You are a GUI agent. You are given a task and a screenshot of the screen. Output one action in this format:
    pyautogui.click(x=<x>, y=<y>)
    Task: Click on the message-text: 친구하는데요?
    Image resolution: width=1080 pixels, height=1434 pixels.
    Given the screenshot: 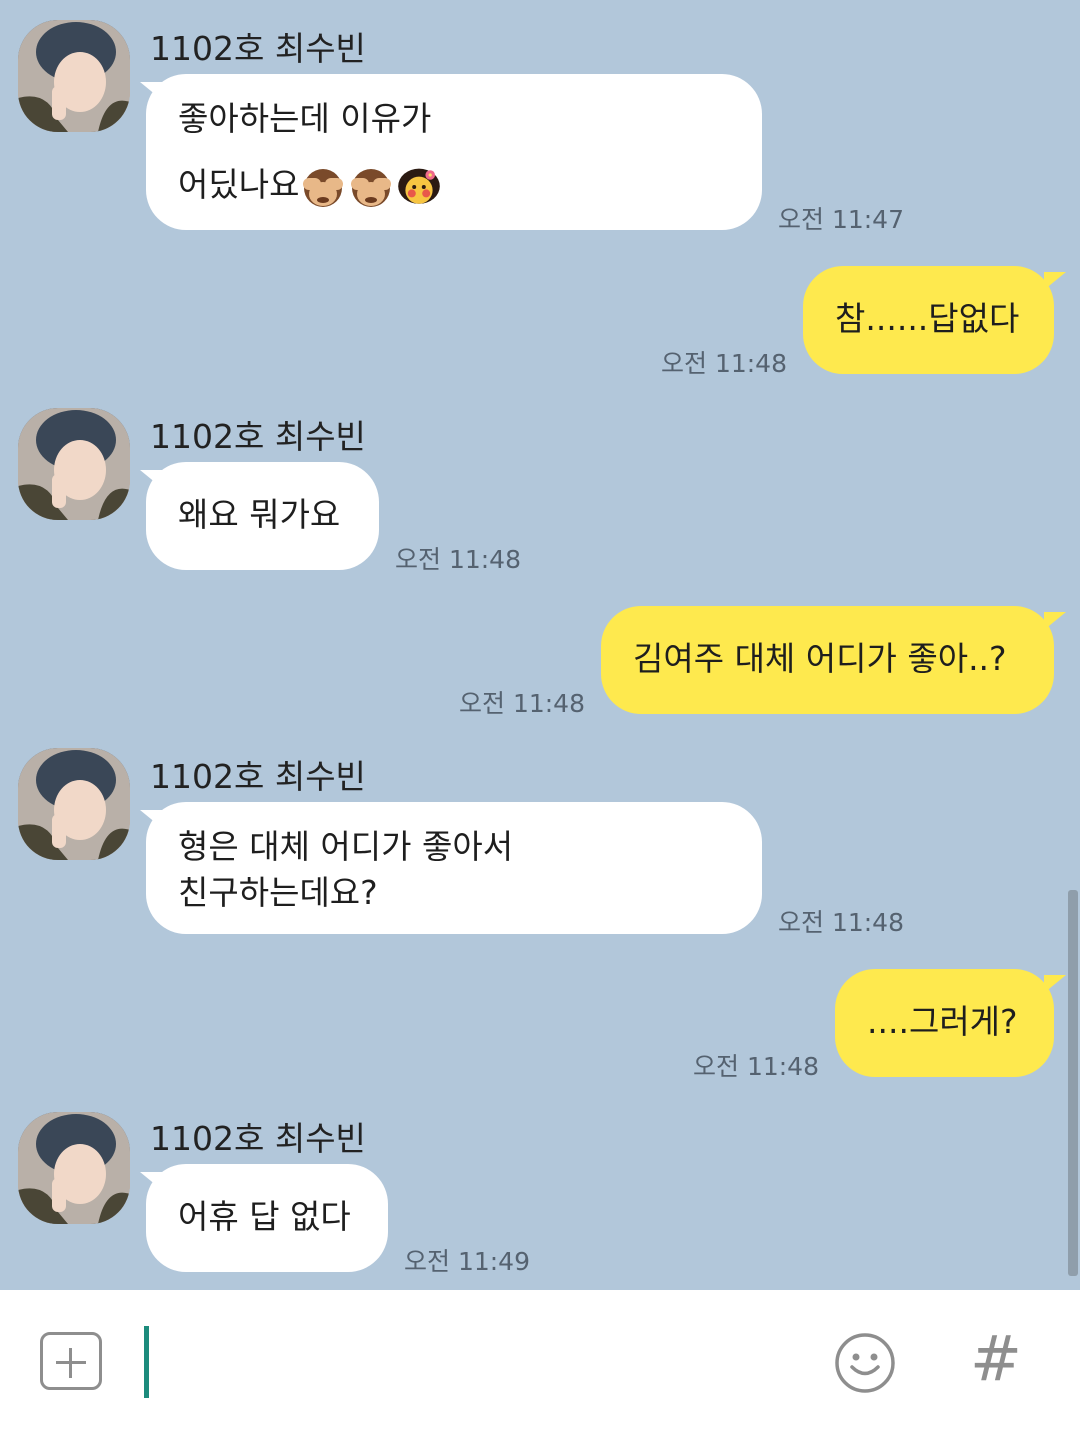 What is the action you would take?
    pyautogui.click(x=278, y=892)
    